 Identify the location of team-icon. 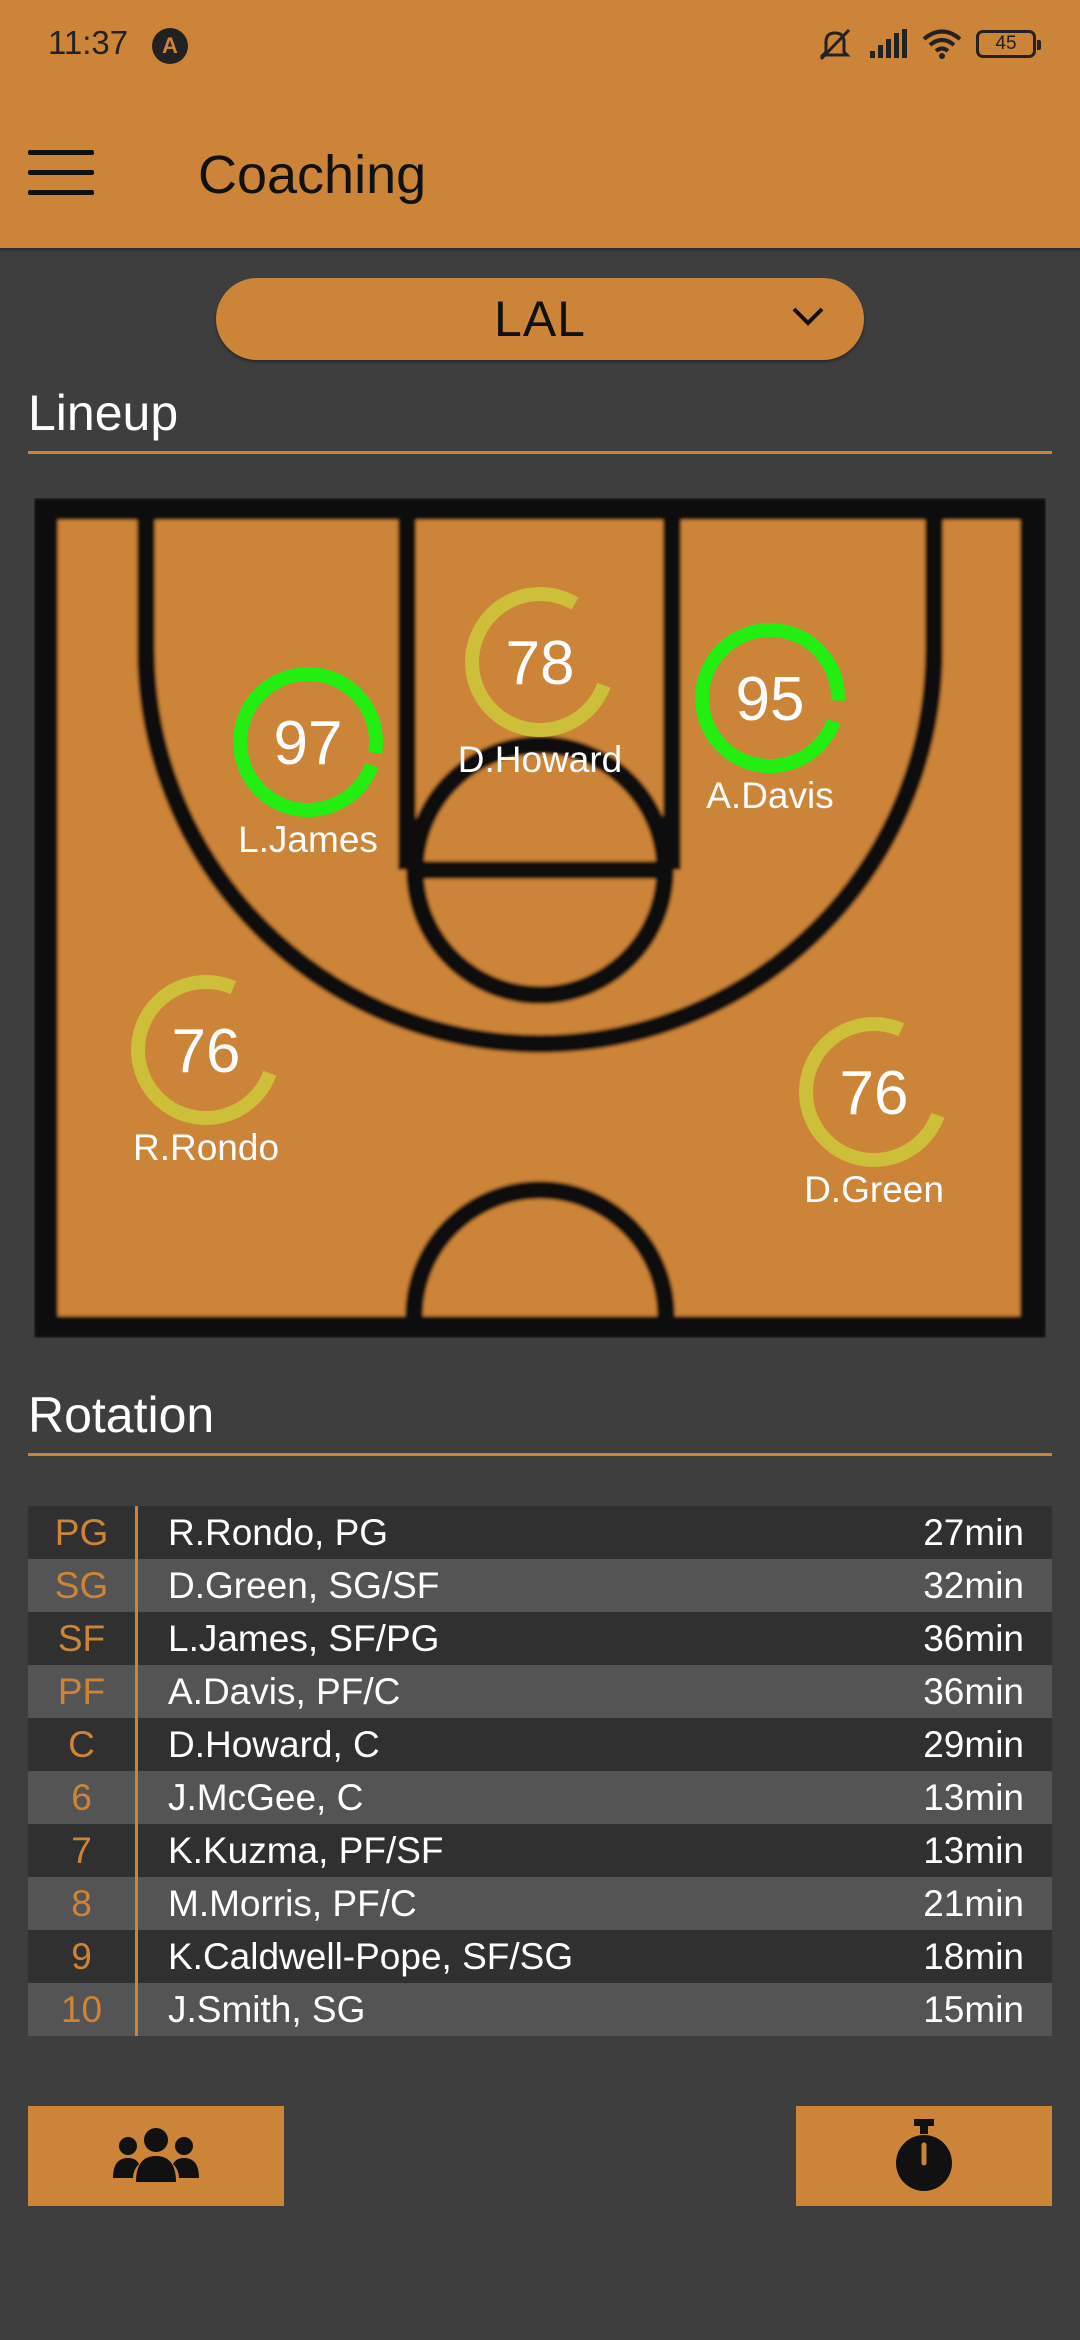
(156, 2155).